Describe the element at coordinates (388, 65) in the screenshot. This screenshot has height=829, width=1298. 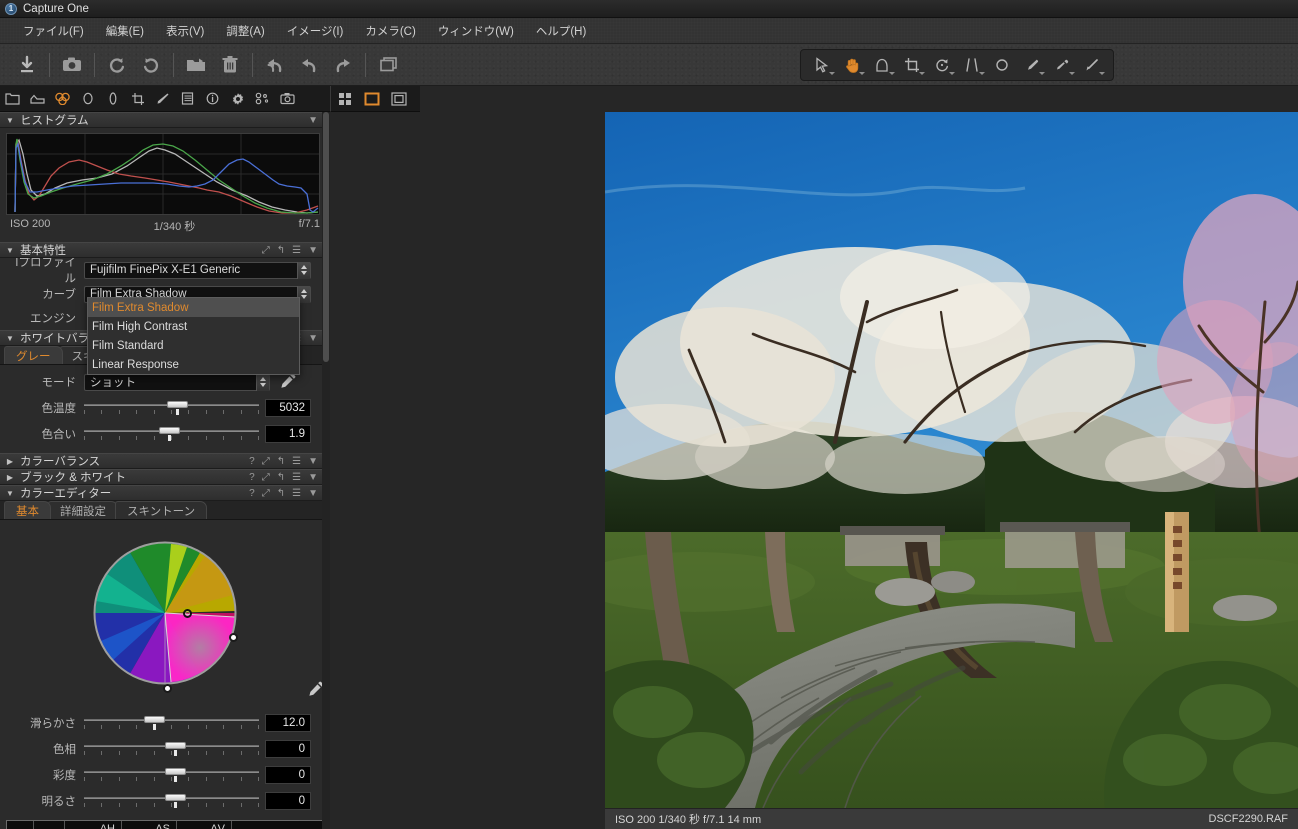
I see `copy-apply-icon` at that location.